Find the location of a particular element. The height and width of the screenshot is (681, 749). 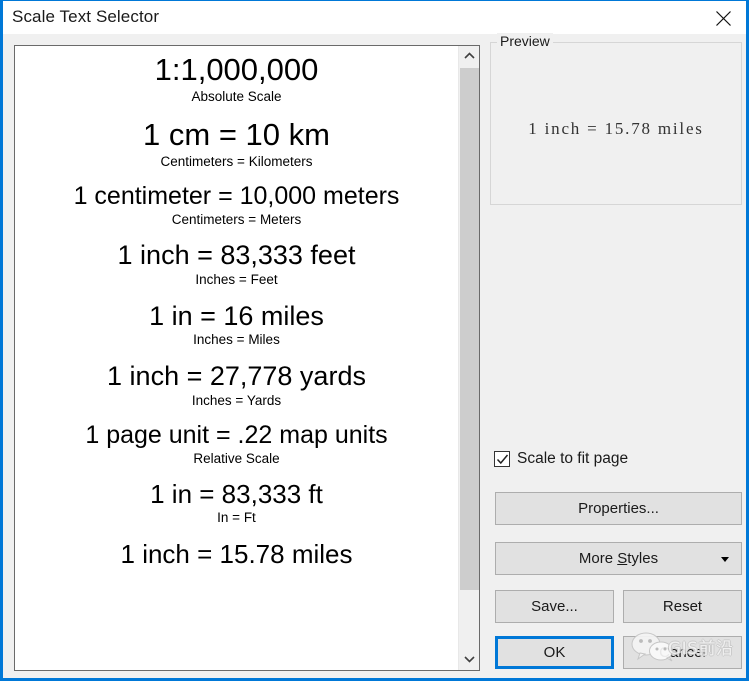

scale-item-sub: Centimeters = Meters is located at coordinates (236, 219).